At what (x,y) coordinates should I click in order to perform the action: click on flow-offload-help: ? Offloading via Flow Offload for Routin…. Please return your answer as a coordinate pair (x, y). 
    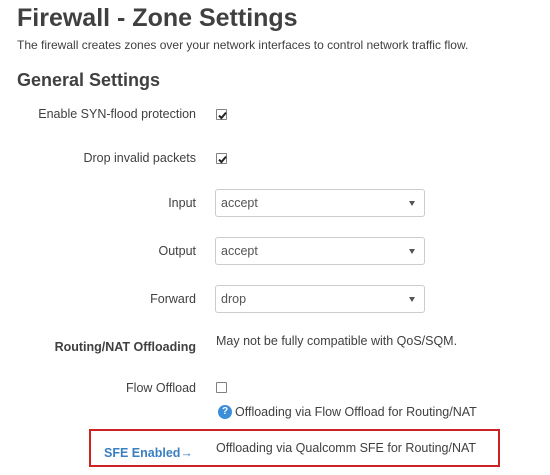
    Looking at the image, I should click on (347, 412).